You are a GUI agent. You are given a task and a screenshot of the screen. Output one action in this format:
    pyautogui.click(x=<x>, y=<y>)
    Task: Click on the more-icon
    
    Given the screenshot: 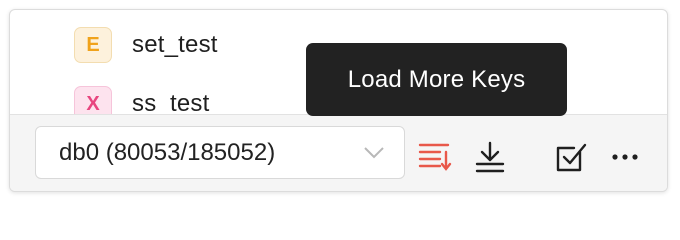 What is the action you would take?
    pyautogui.click(x=625, y=157)
    